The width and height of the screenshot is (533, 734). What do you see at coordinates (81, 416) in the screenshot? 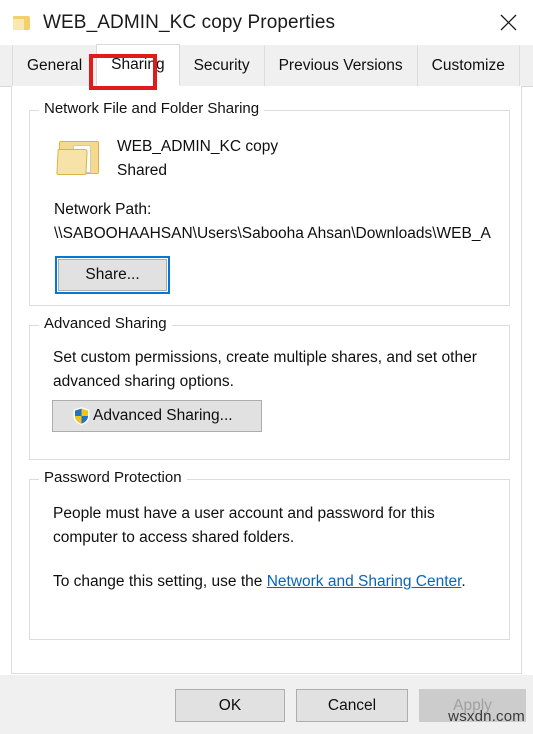
I see `uac-shield-icon` at bounding box center [81, 416].